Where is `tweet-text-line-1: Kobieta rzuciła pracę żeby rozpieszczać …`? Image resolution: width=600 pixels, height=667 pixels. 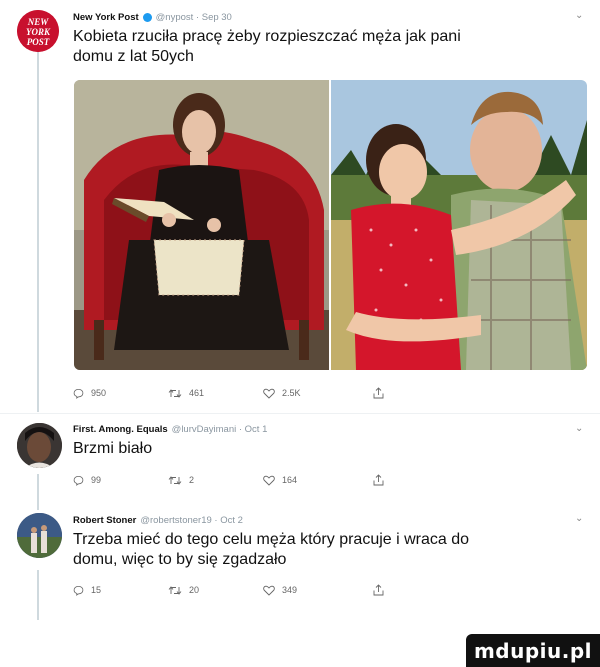
tweet-text-line-1: Kobieta rzuciła pracę żeby rozpieszczać … is located at coordinates (267, 36).